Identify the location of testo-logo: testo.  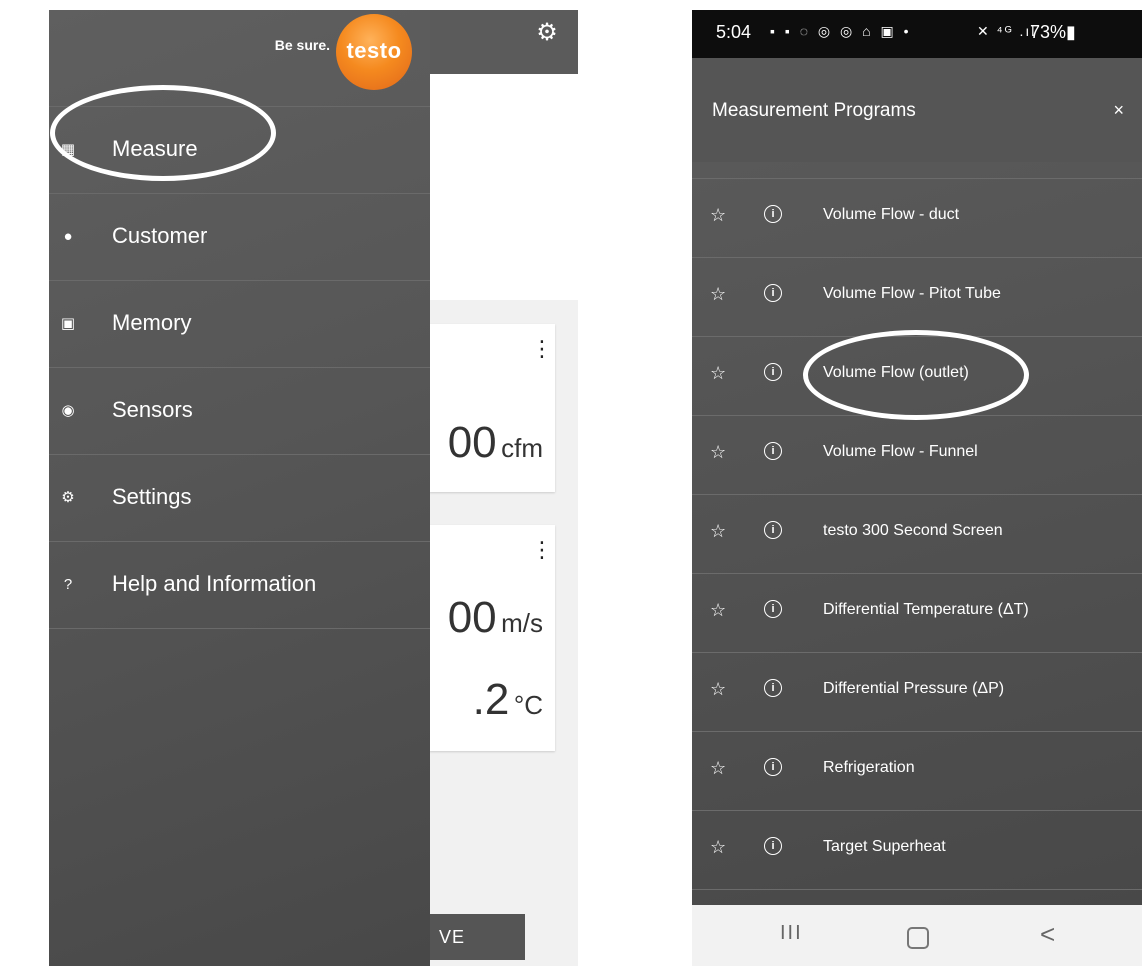
(374, 52).